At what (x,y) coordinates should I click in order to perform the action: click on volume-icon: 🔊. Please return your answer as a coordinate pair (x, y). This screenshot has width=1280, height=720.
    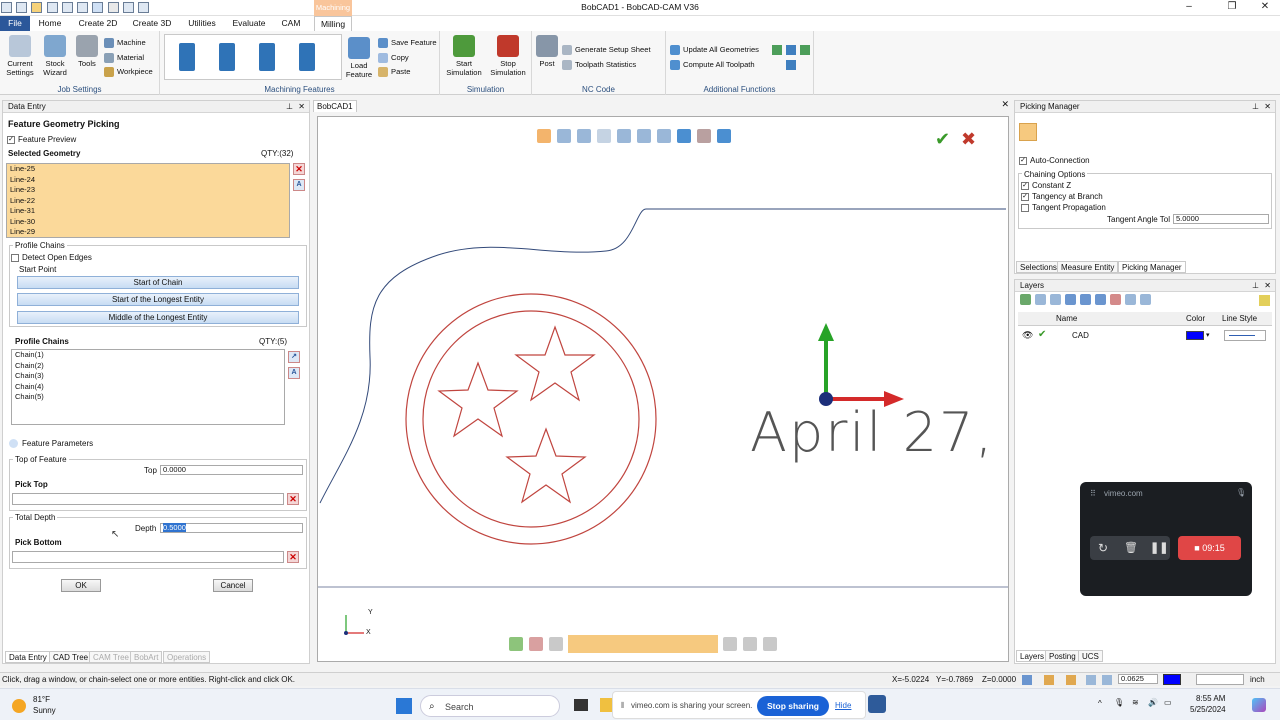
    Looking at the image, I should click on (1153, 702).